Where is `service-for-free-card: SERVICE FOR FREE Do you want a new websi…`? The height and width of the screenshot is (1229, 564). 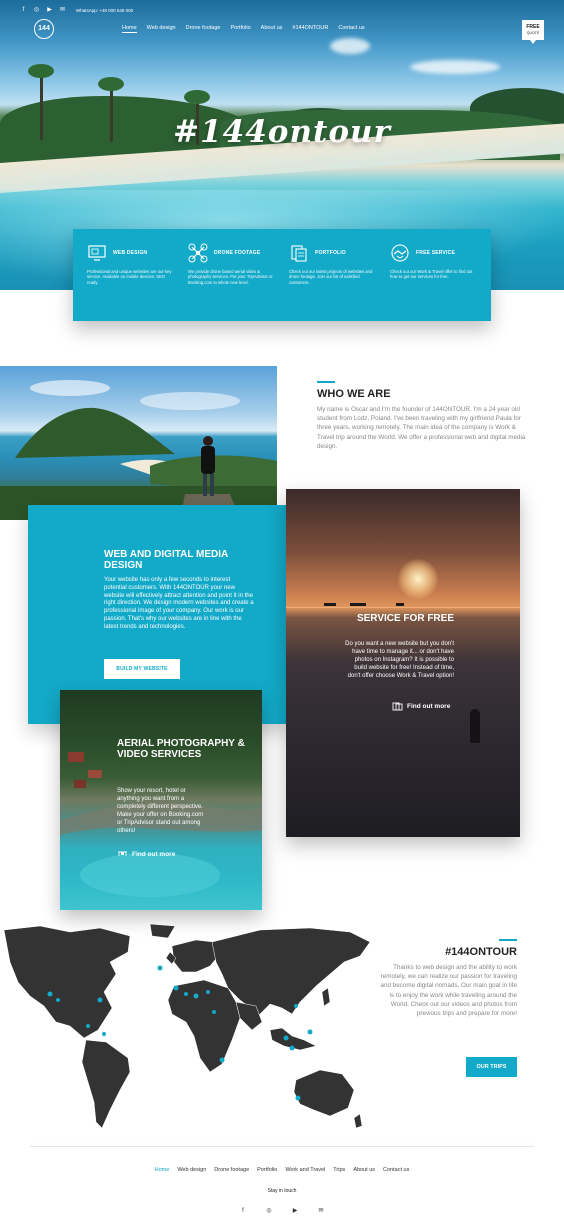
service-for-free-card: SERVICE FOR FREE Do you want a new websi… is located at coordinates (403, 663).